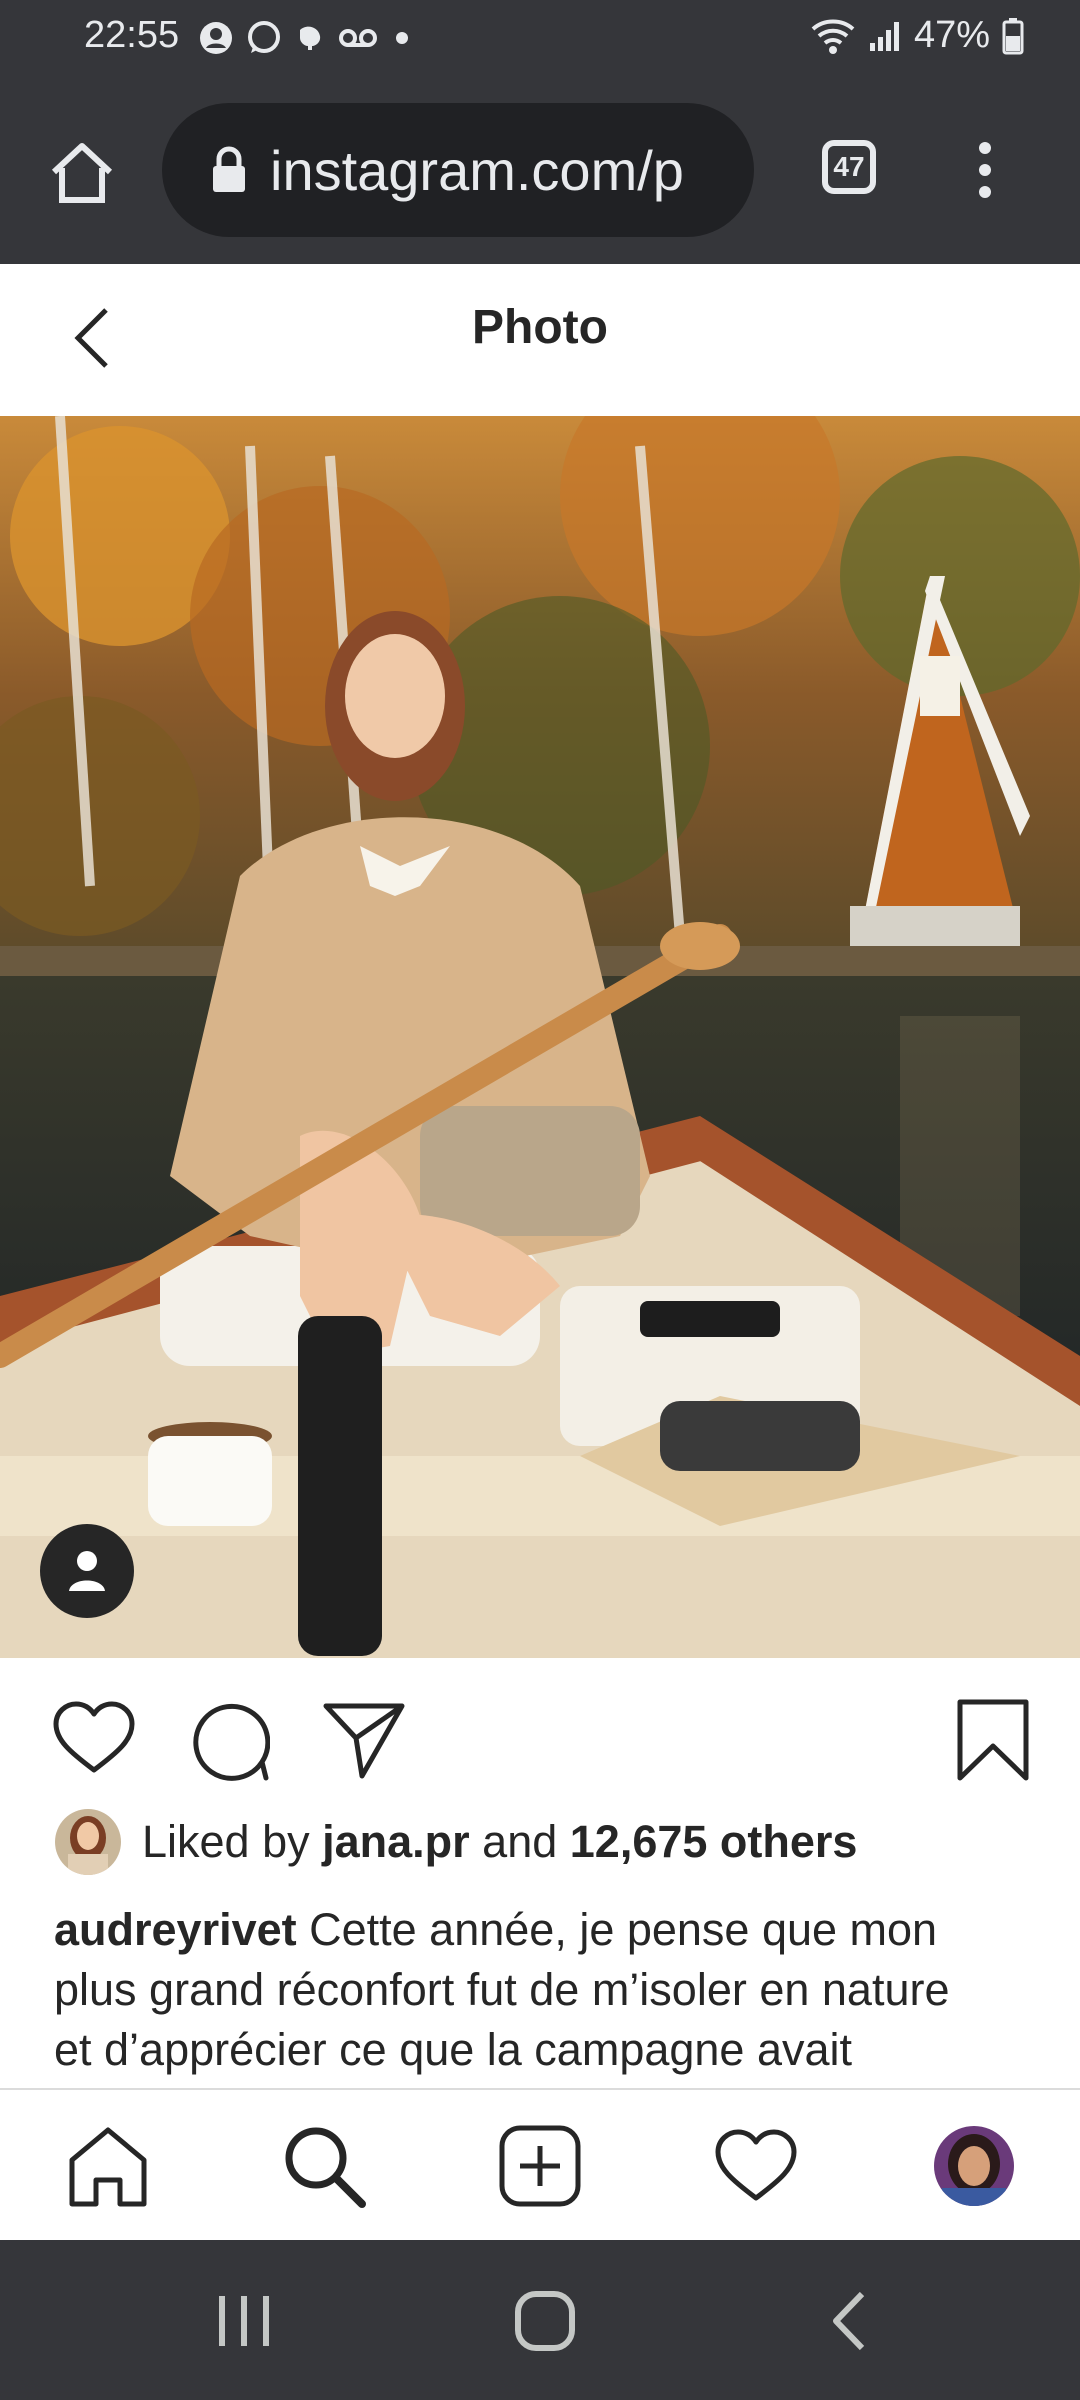 Image resolution: width=1080 pixels, height=2400 pixels. Describe the element at coordinates (396, 1841) in the screenshot. I see `liked-user-link: jana.pr` at that location.